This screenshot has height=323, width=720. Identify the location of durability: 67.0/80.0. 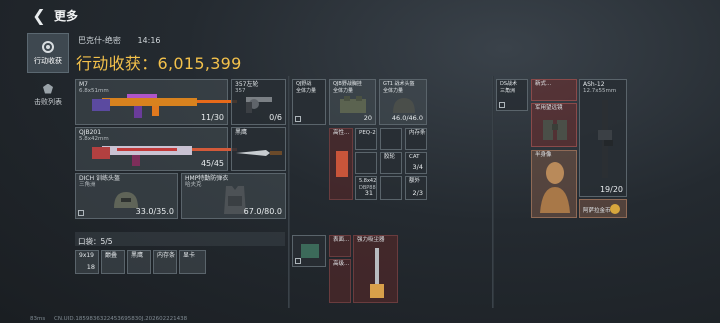
(262, 211).